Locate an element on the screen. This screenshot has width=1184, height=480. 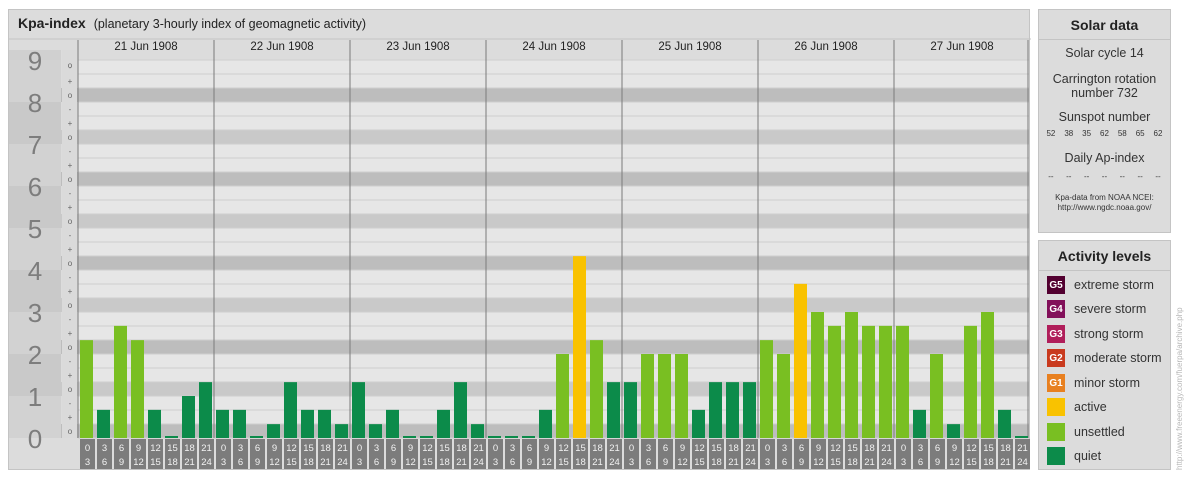
legend-label: extreme storm is located at coordinates (1114, 285).